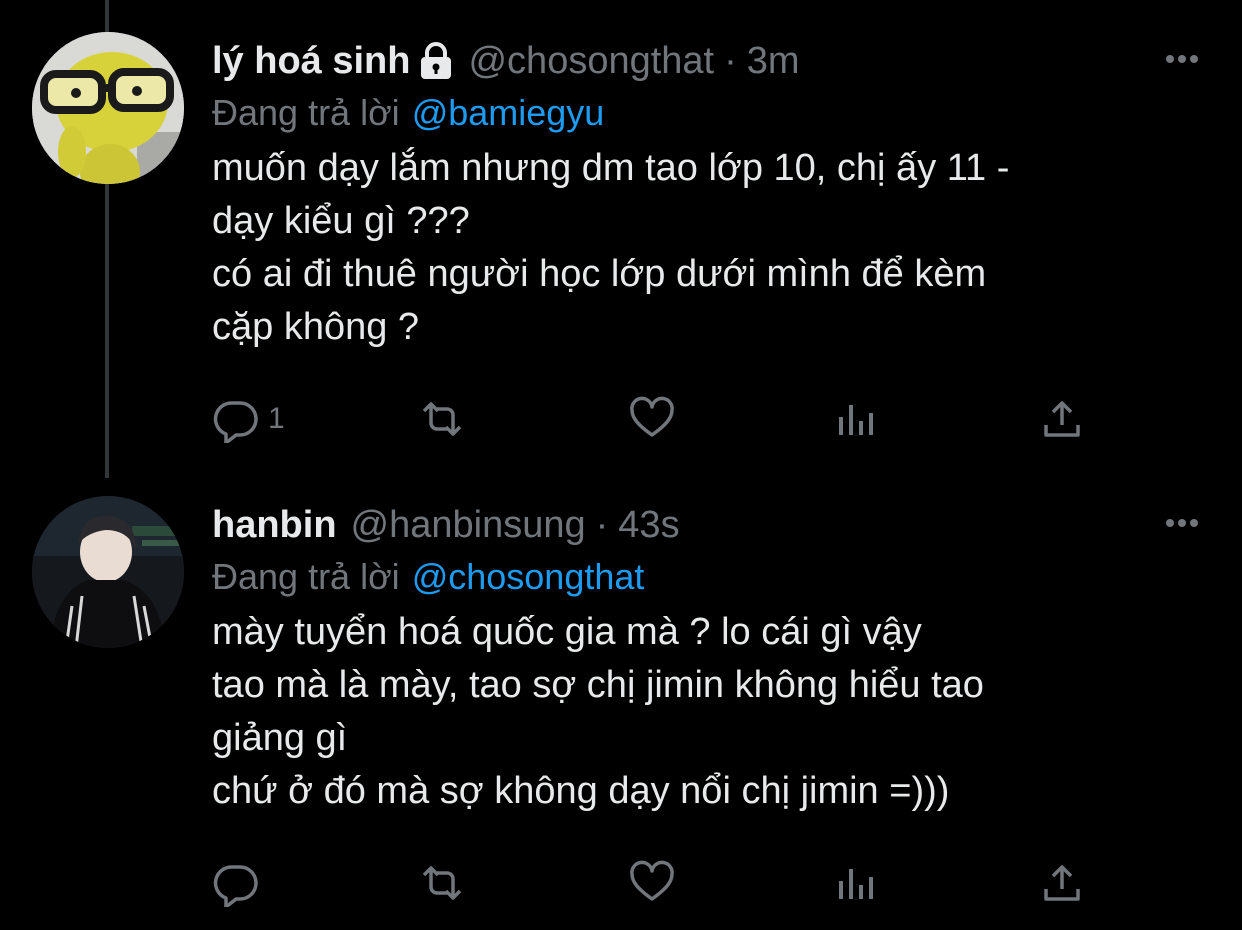  I want to click on tweet-text-line: dạy kiểu gì ???, so click(341, 221).